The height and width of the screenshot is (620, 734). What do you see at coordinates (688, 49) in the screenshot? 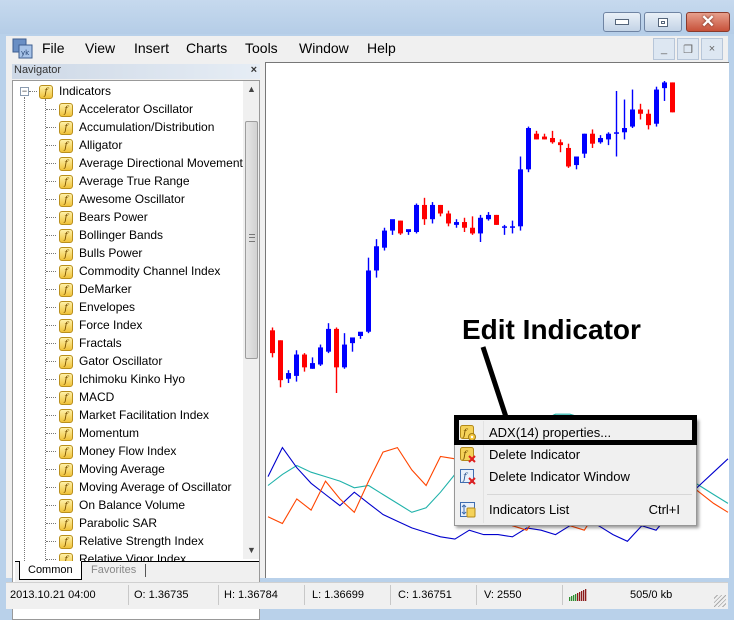
I see `mdi-restore-button: ❐` at bounding box center [688, 49].